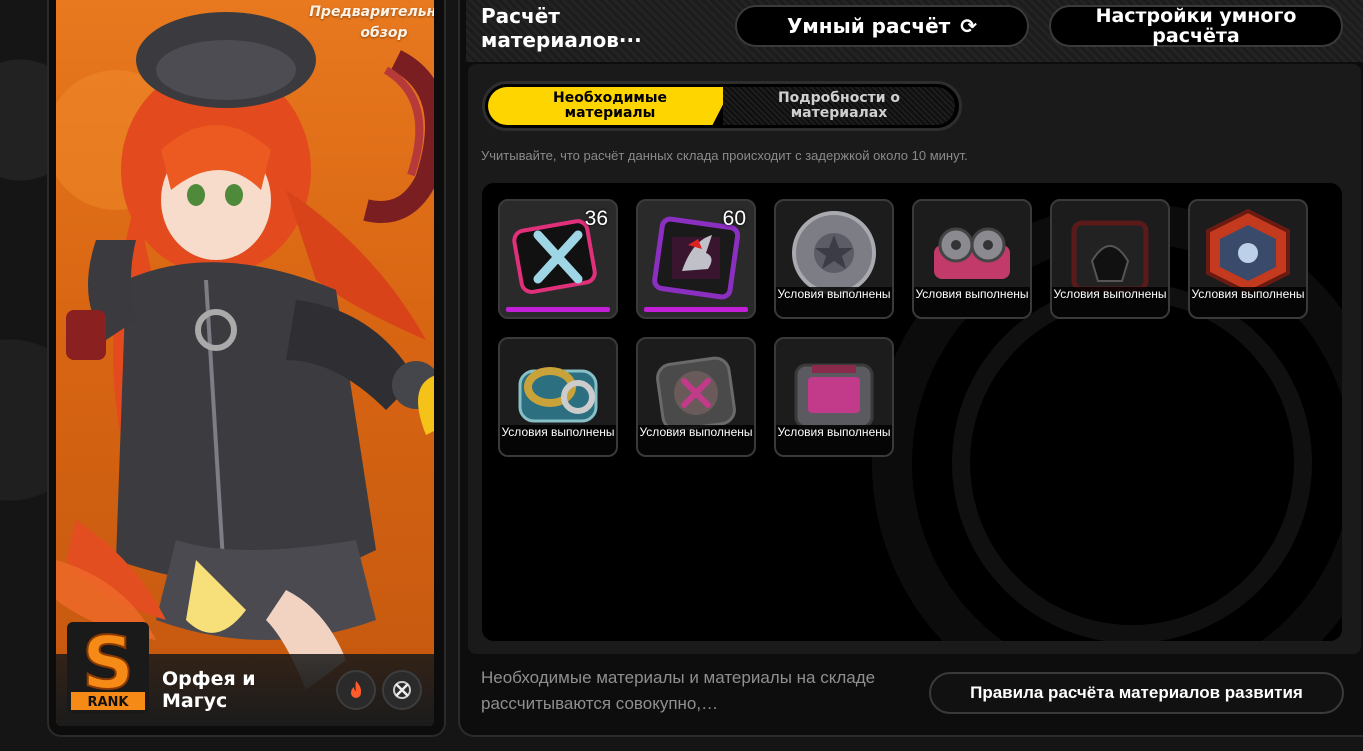 The height and width of the screenshot is (751, 1363). Describe the element at coordinates (734, 218) in the screenshot. I see `material-count: 60` at that location.